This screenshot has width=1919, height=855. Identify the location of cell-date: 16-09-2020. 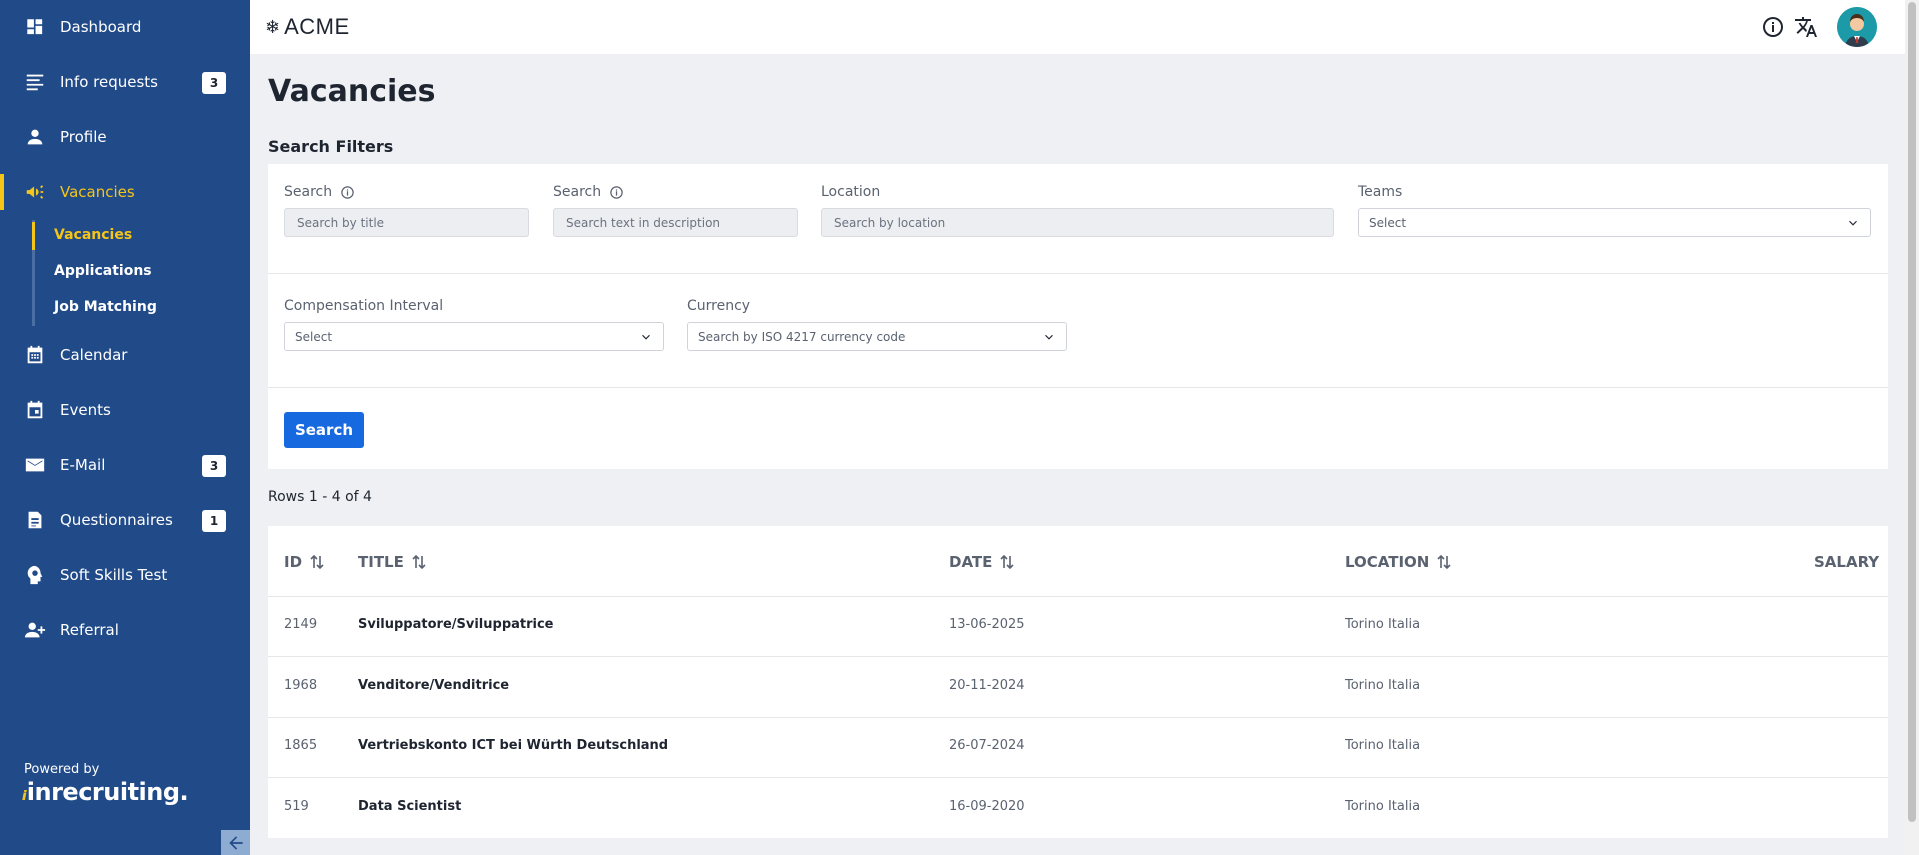
(987, 806).